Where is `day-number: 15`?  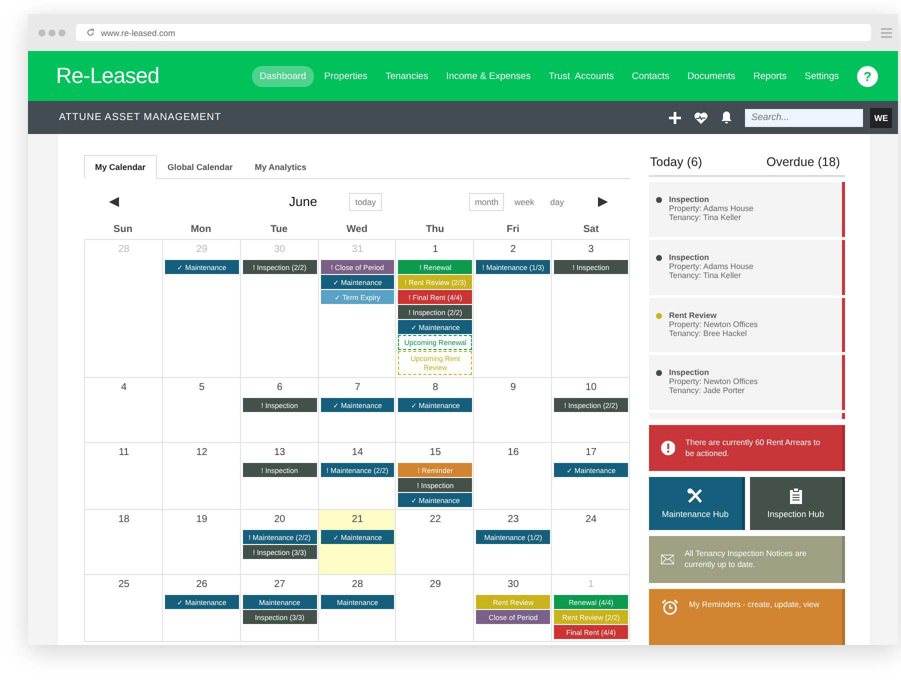 day-number: 15 is located at coordinates (435, 453).